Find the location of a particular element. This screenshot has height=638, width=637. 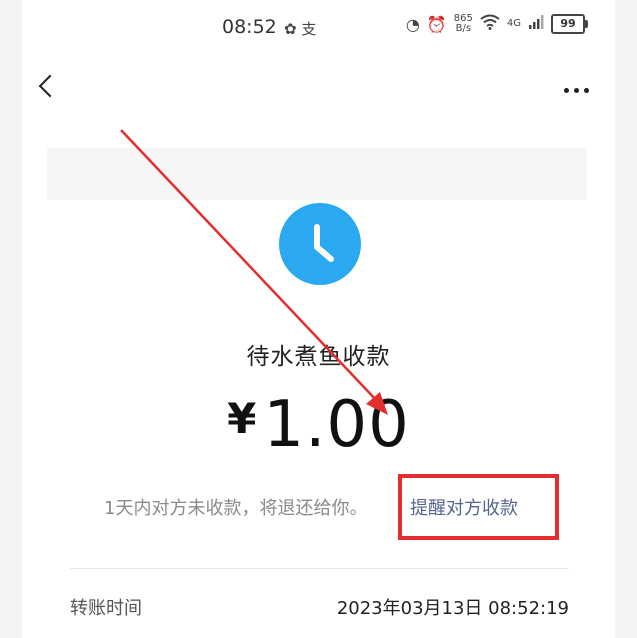

back-icon is located at coordinates (50, 86).